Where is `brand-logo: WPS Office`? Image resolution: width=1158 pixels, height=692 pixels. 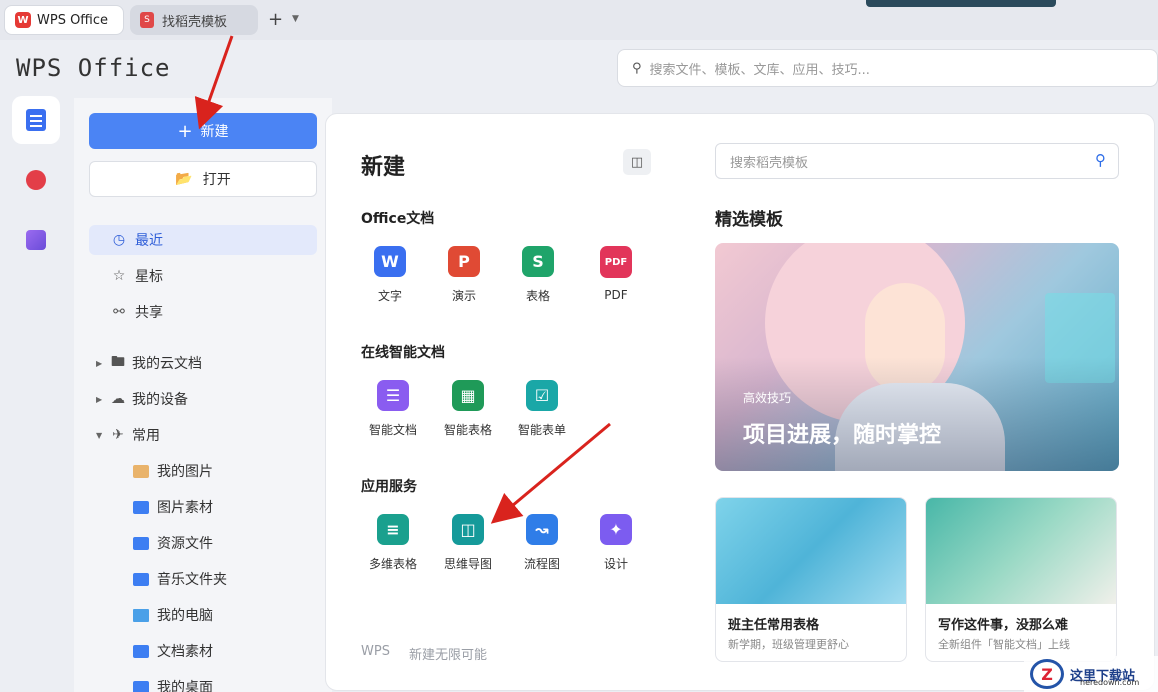 brand-logo: WPS Office is located at coordinates (93, 68).